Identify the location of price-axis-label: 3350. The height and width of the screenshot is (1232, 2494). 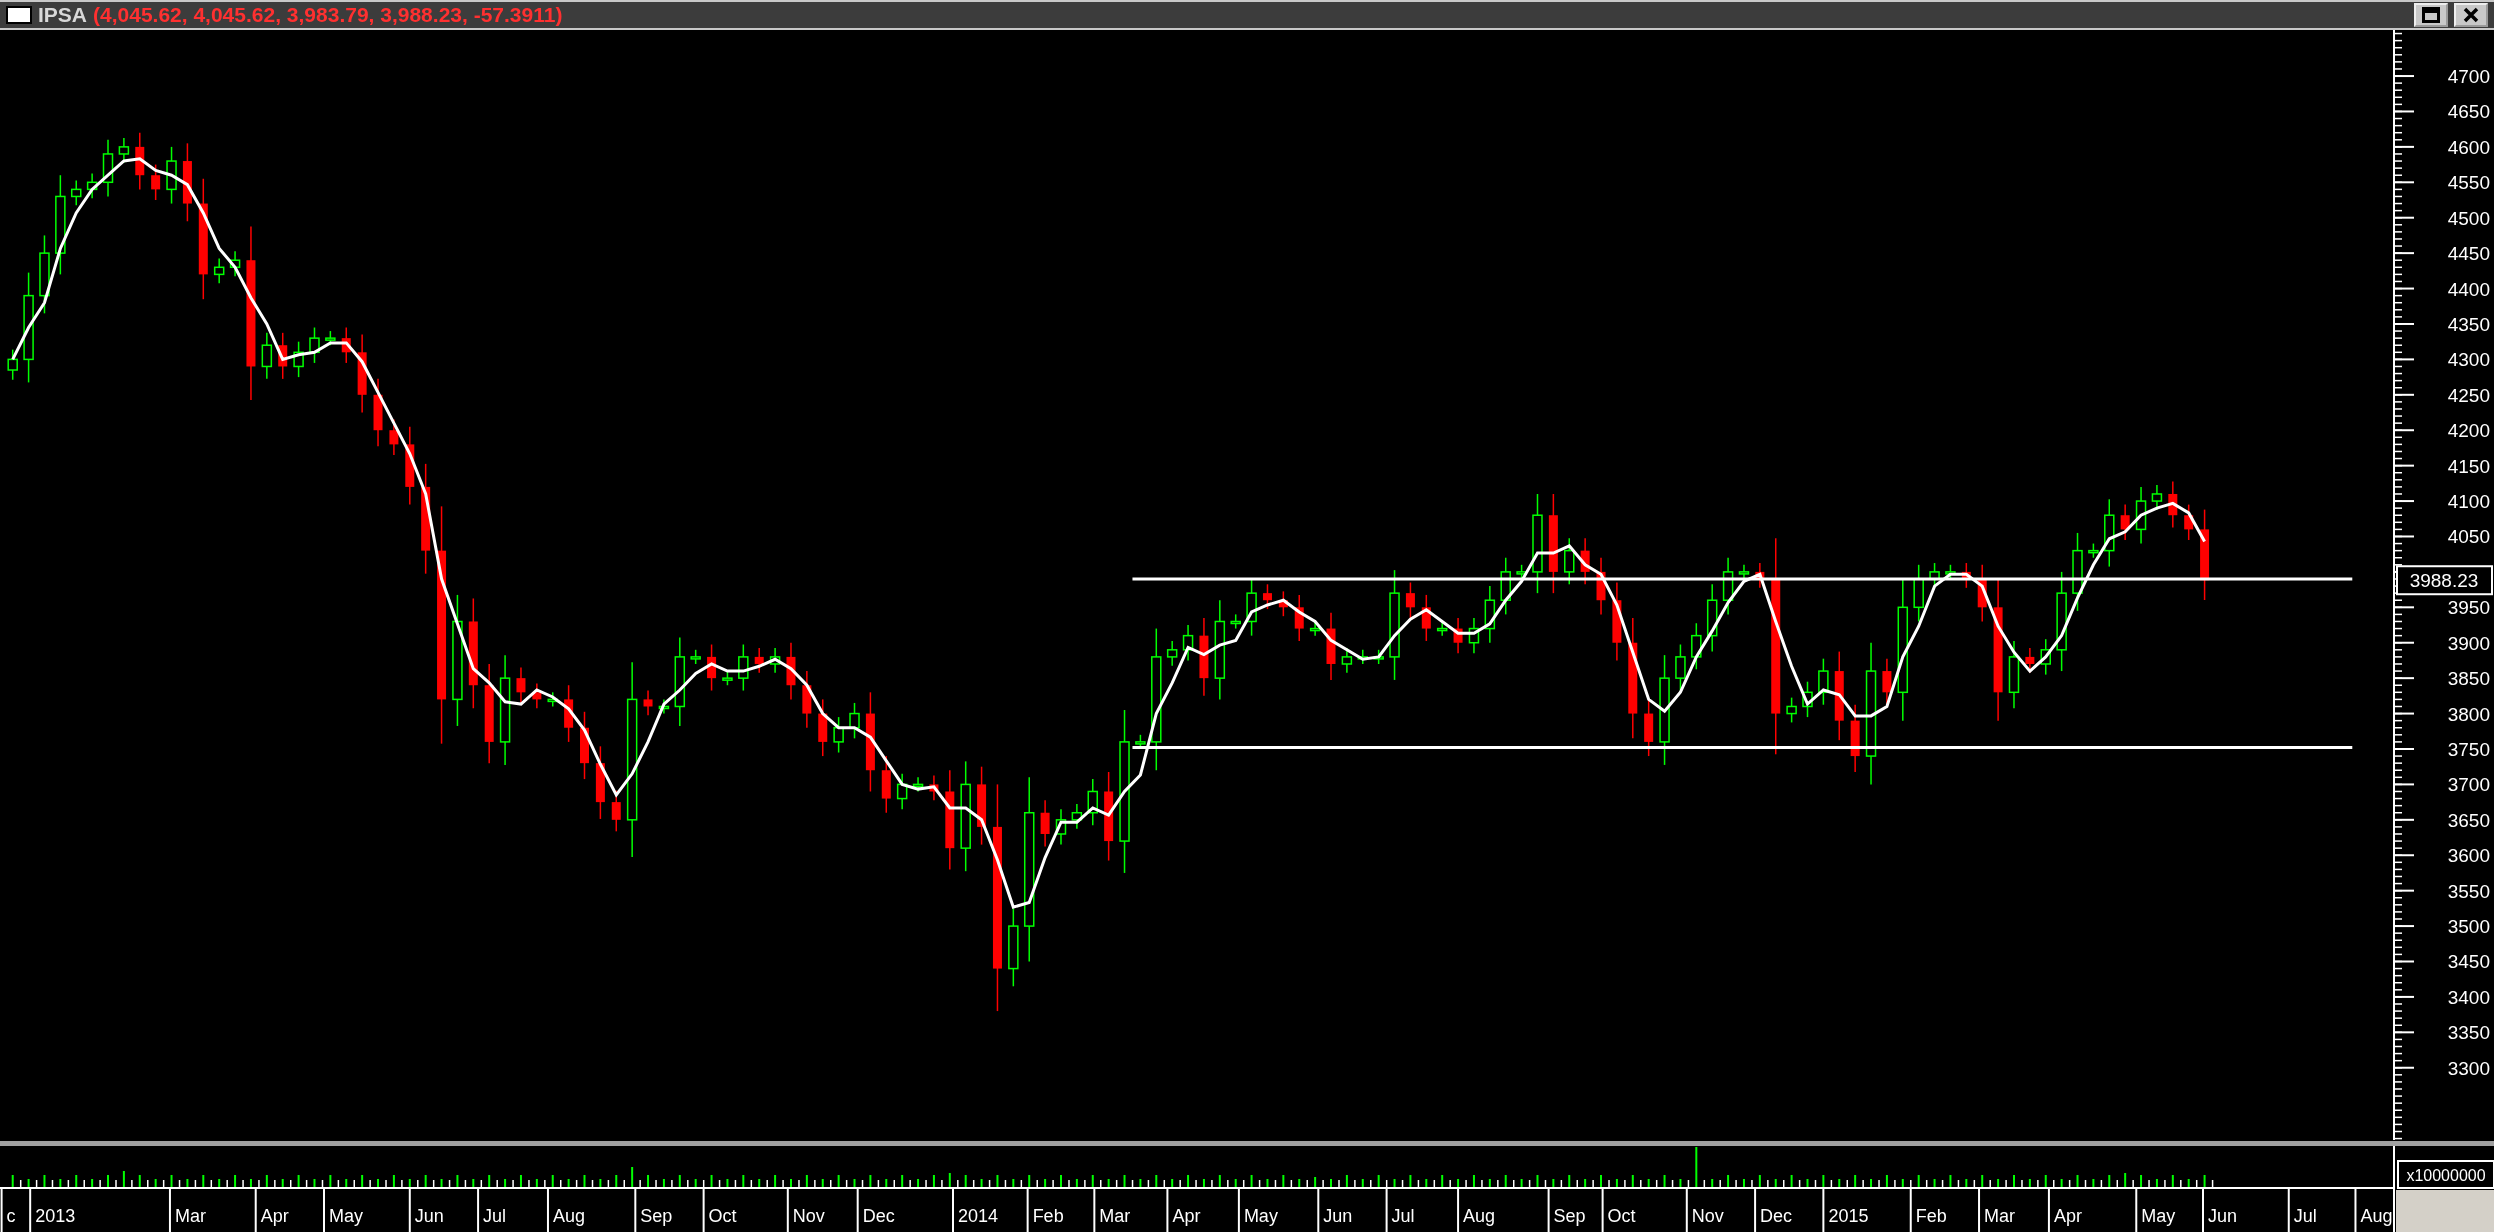
(2468, 1033).